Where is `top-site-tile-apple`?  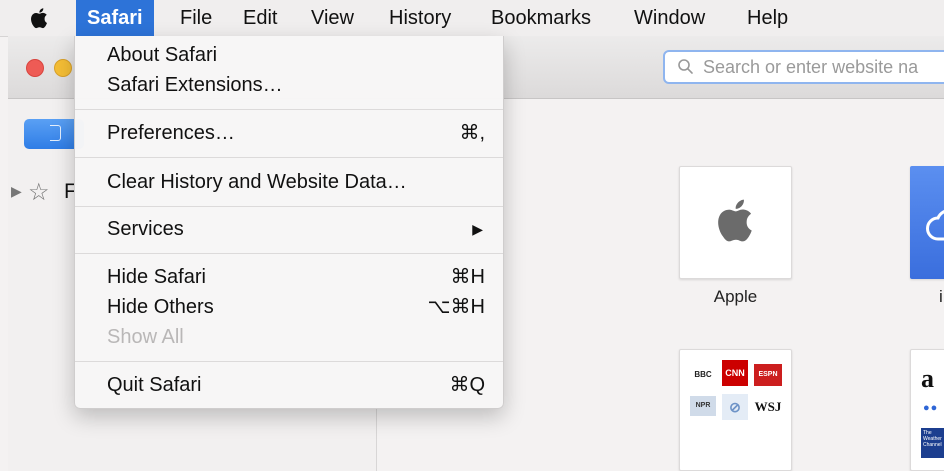 top-site-tile-apple is located at coordinates (735, 222).